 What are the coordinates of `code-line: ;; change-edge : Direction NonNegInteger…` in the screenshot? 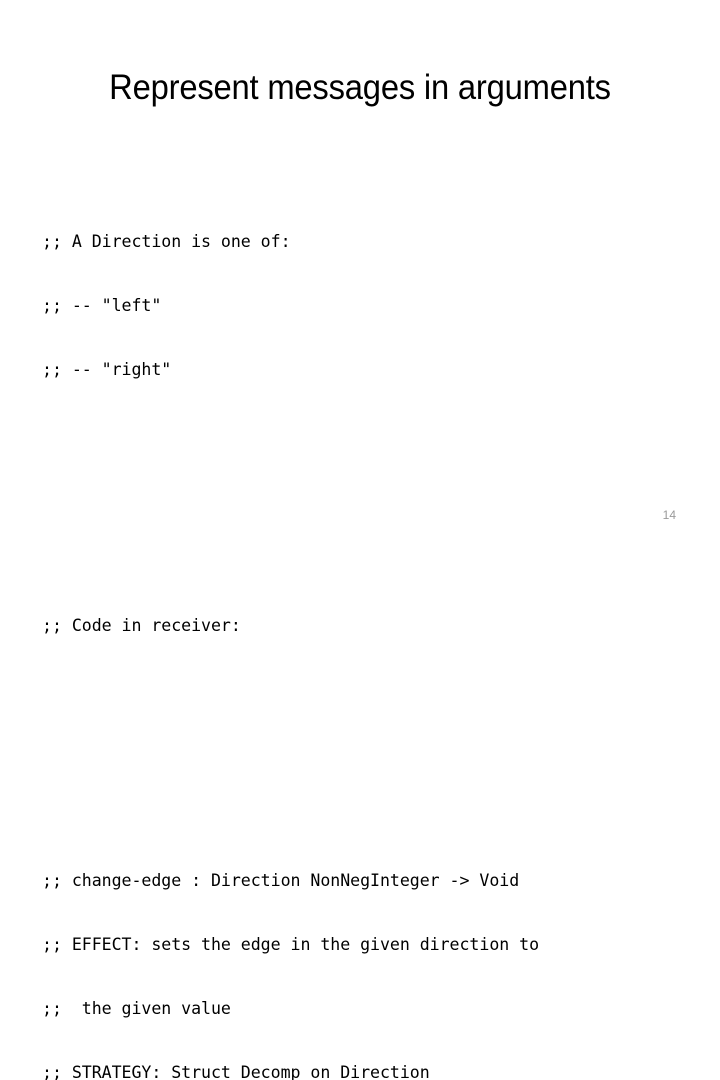 It's located at (281, 881).